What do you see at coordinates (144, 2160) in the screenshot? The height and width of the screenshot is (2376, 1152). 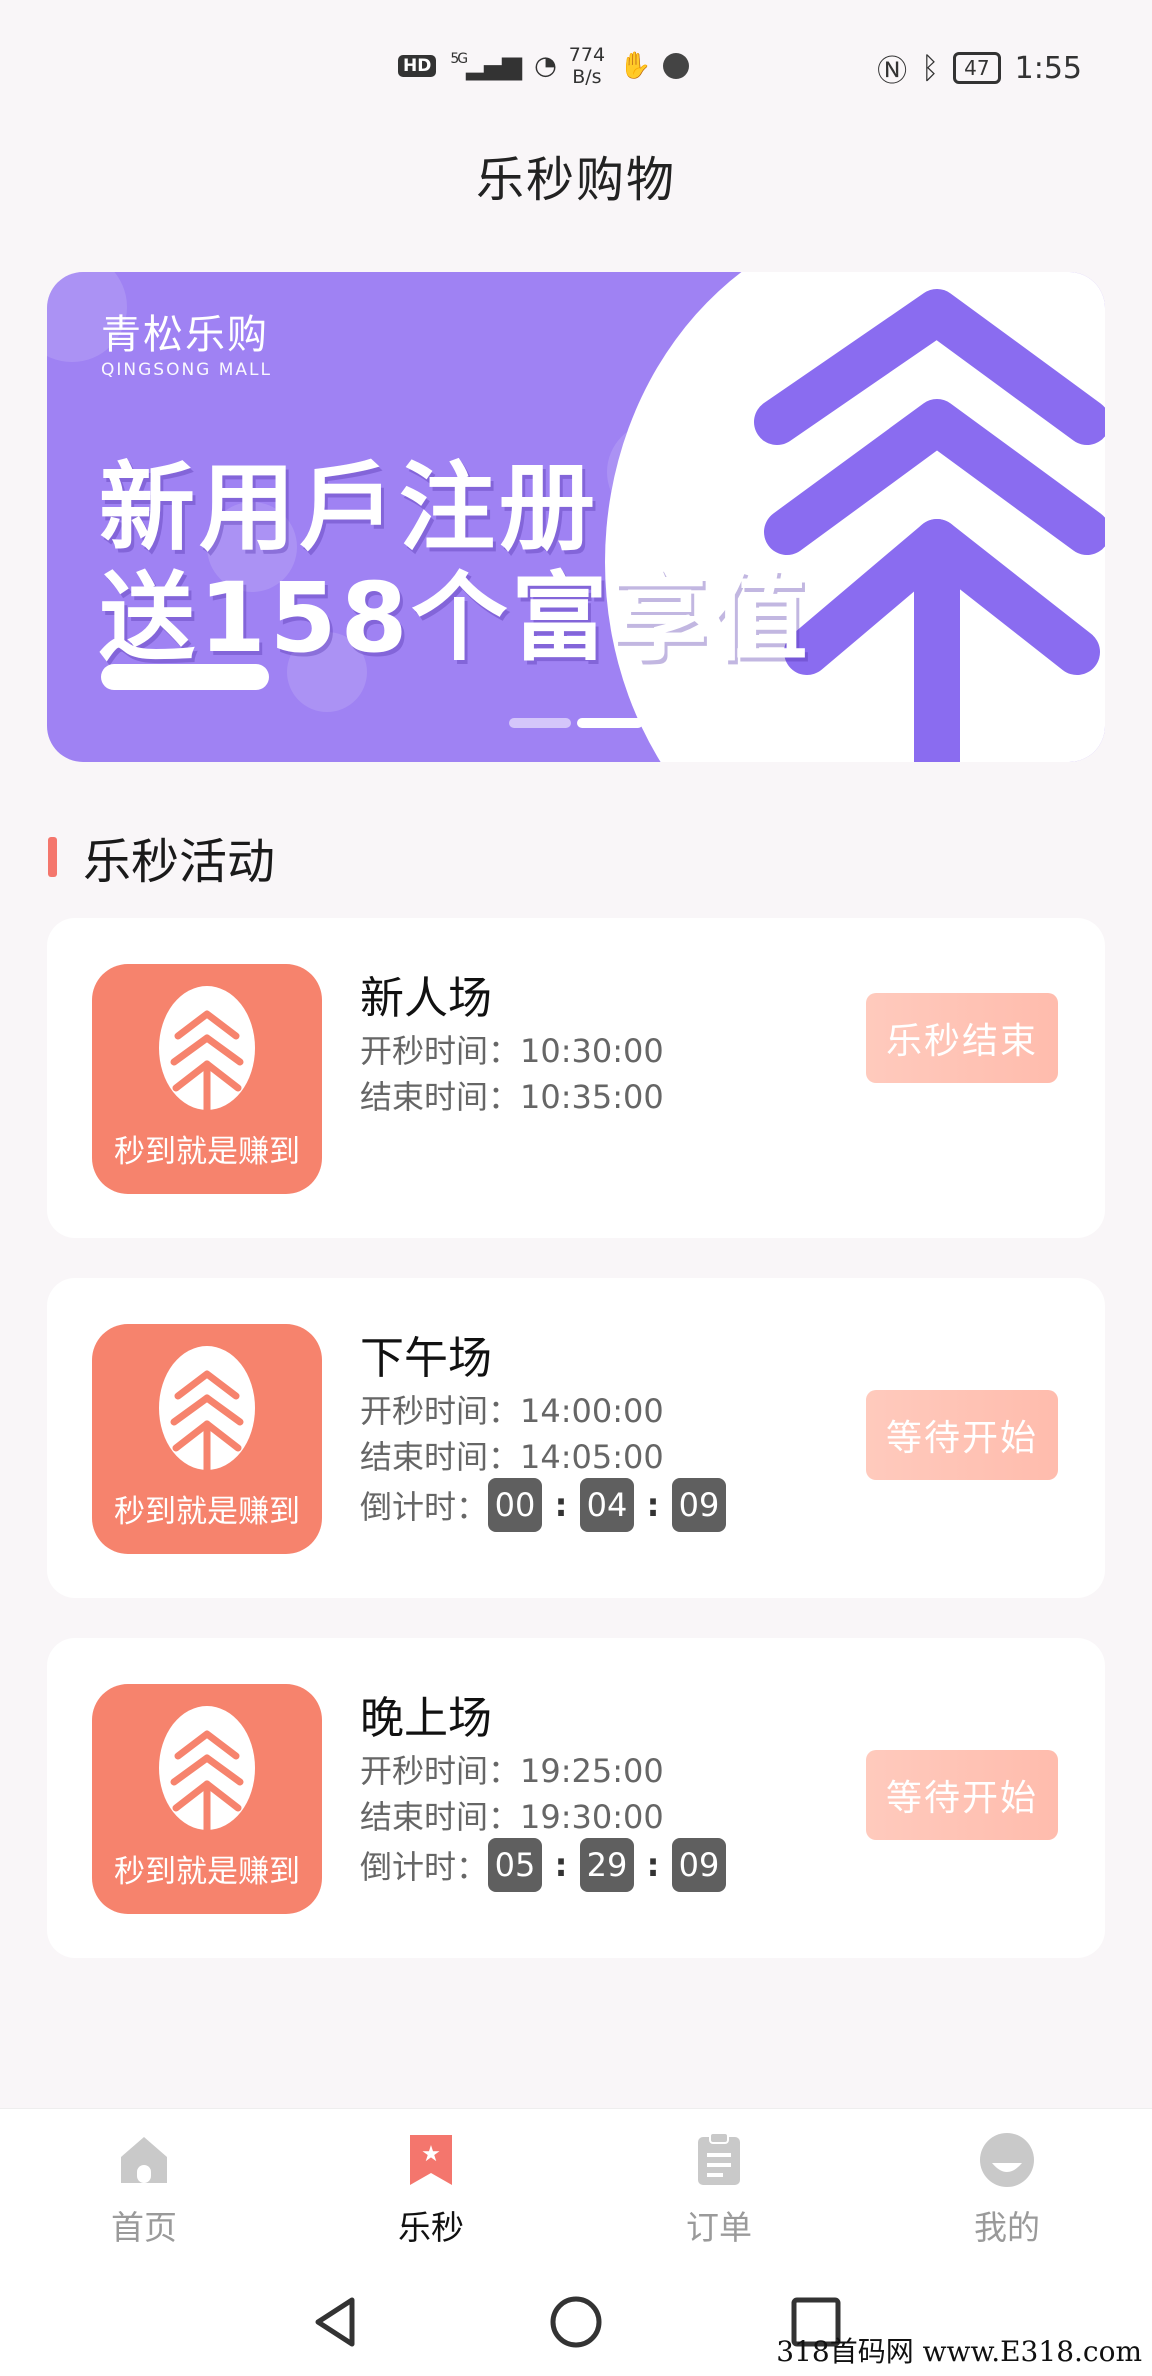 I see `home-icon` at bounding box center [144, 2160].